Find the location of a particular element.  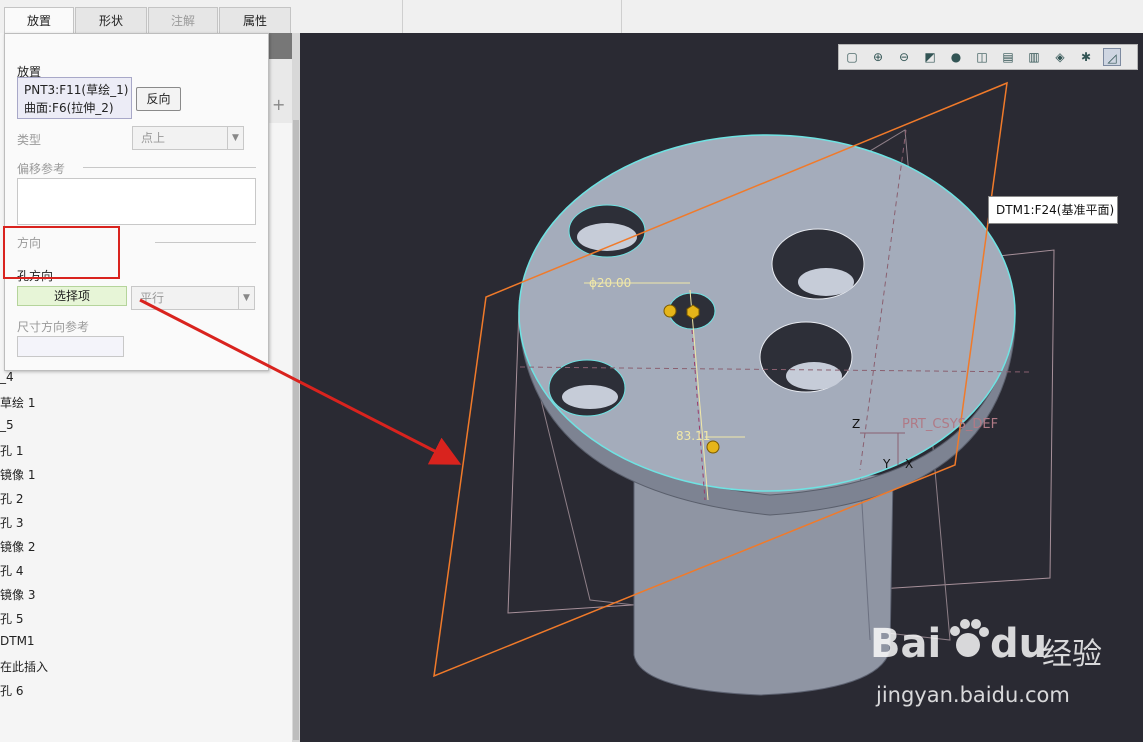

baidu-watermark: Bai du 经验 jingyan.baidu.com is located at coordinates (1000, 670).